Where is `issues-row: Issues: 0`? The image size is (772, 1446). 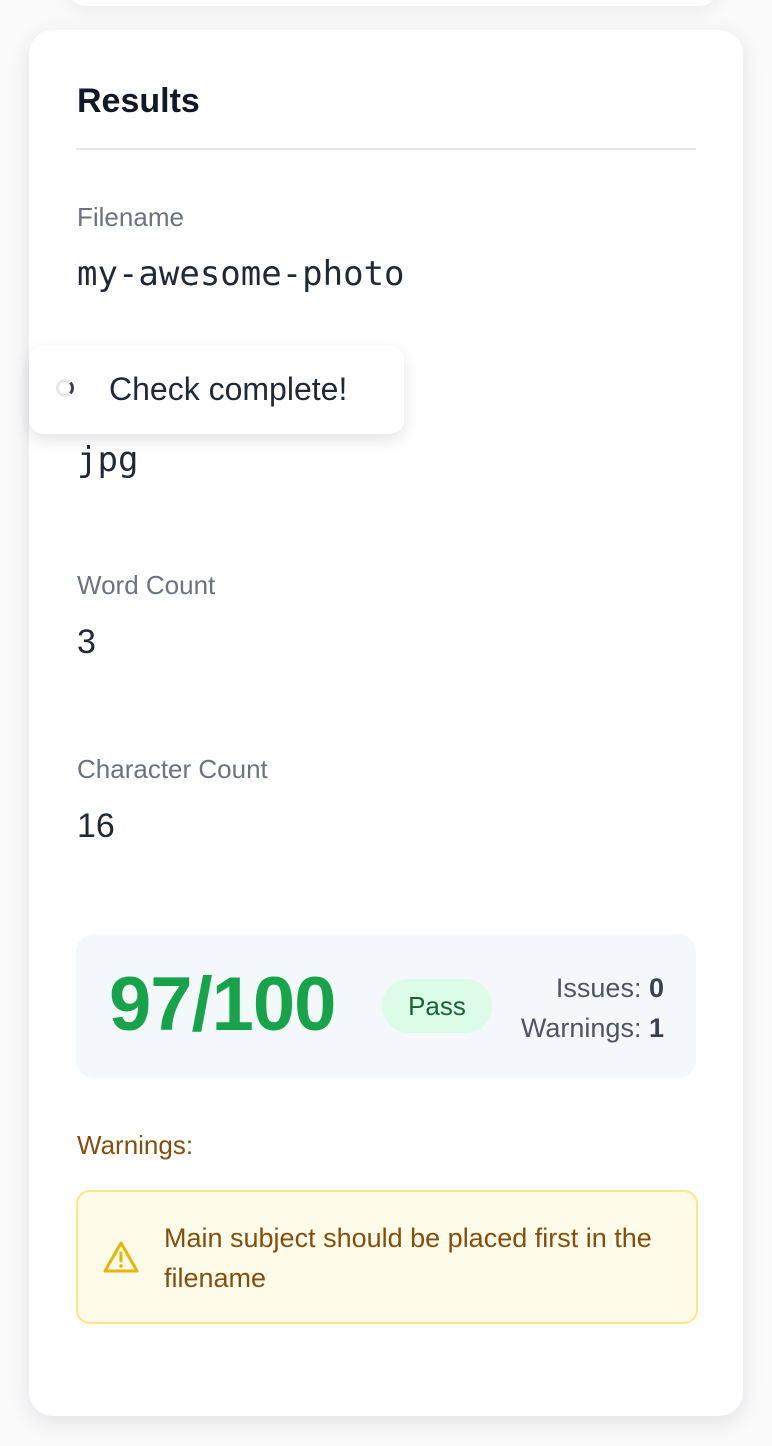 issues-row: Issues: 0 is located at coordinates (592, 988).